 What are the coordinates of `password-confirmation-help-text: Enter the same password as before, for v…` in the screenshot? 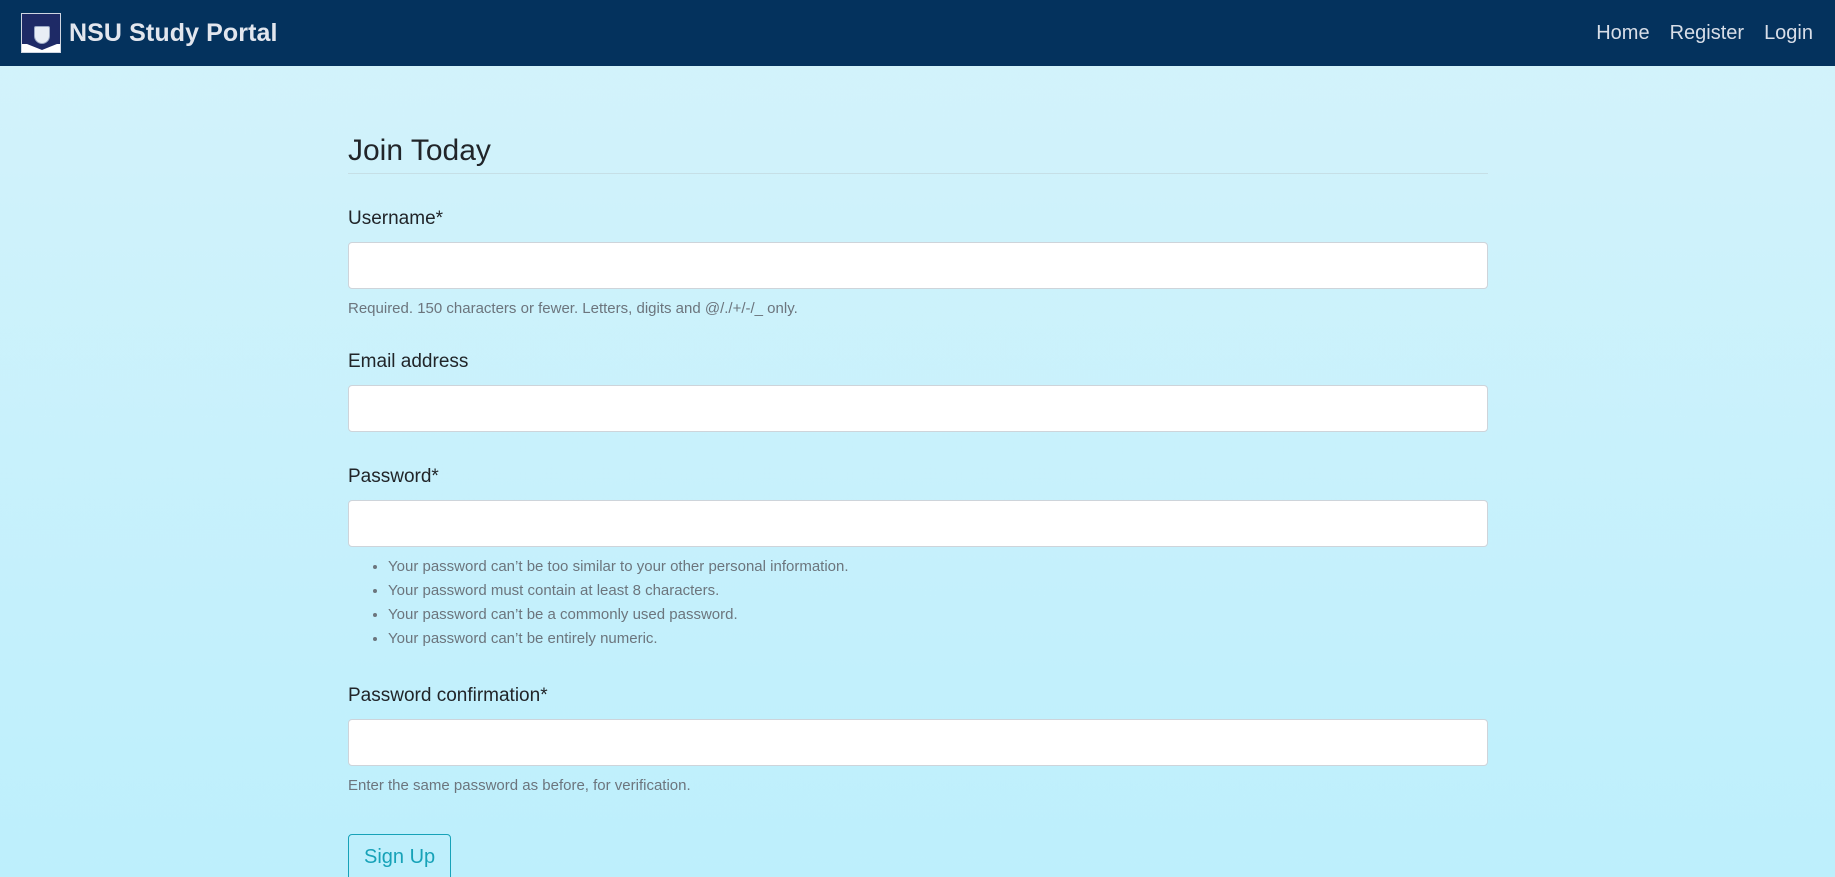 It's located at (519, 785).